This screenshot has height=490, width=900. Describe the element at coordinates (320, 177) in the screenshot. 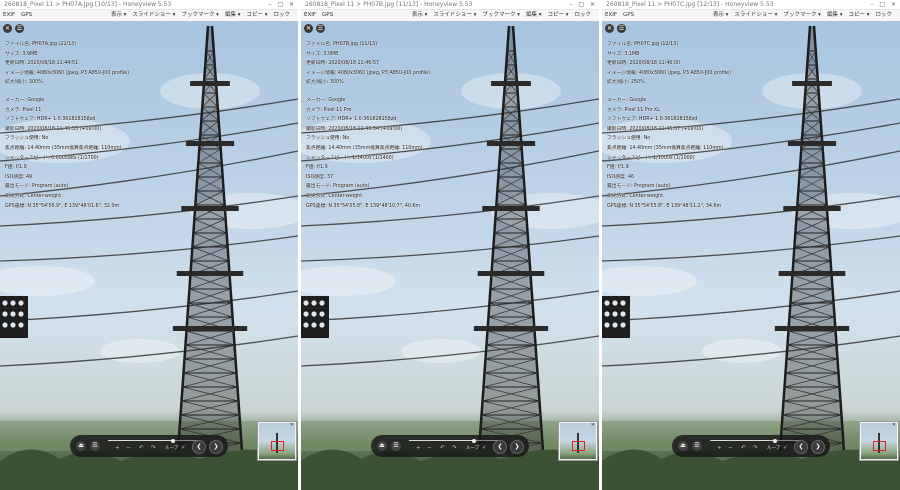

I see `exif-row: ISO感度: 37` at that location.